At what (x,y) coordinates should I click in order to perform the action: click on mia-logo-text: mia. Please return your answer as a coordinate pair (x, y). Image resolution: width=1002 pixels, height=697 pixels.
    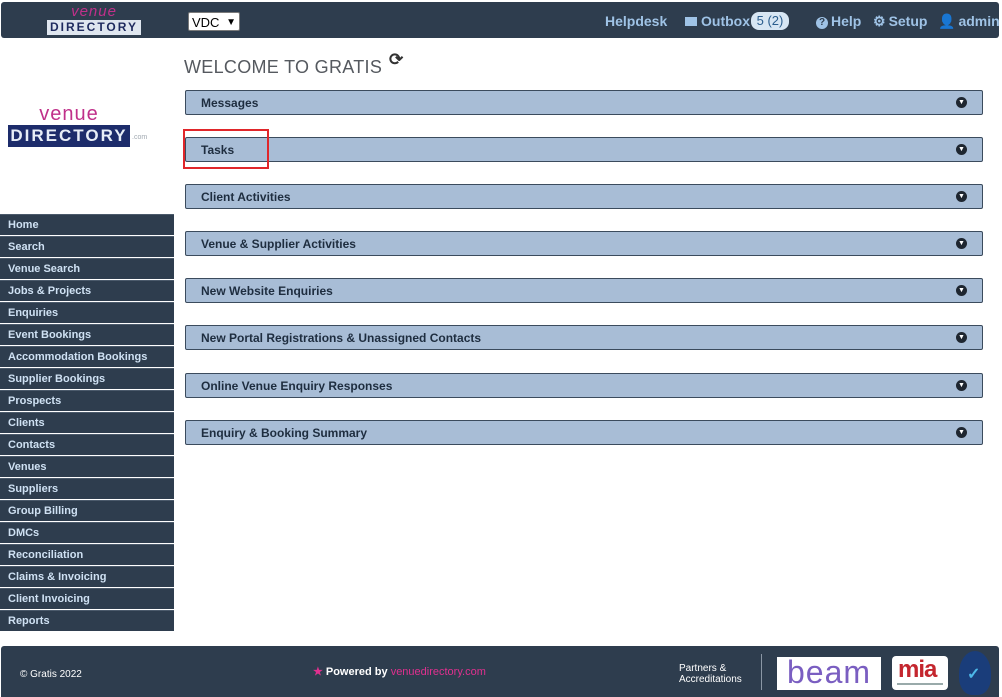
    Looking at the image, I should click on (917, 669).